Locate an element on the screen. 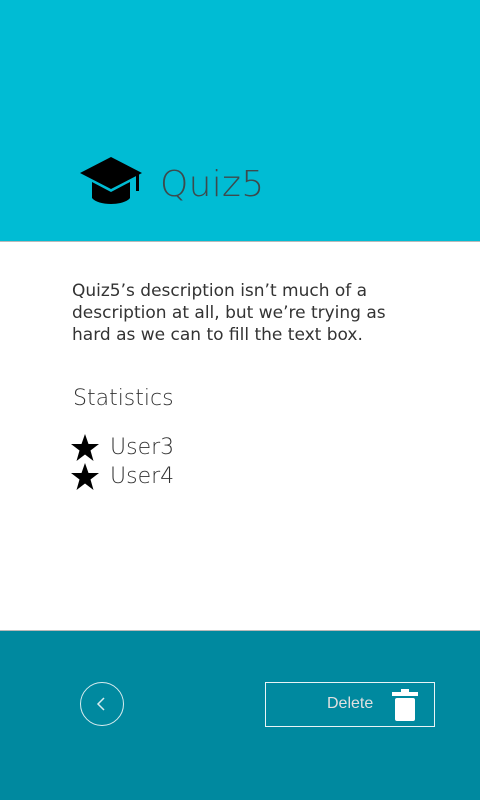 Image resolution: width=480 pixels, height=800 pixels. delete-label: Delete is located at coordinates (350, 703).